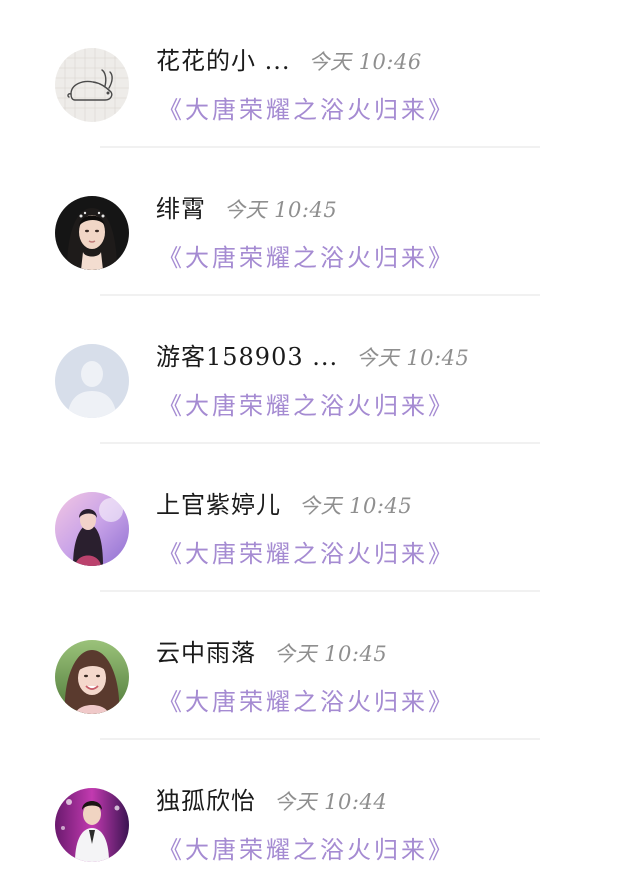  Describe the element at coordinates (206, 653) in the screenshot. I see `user-name: 云中雨落` at that location.